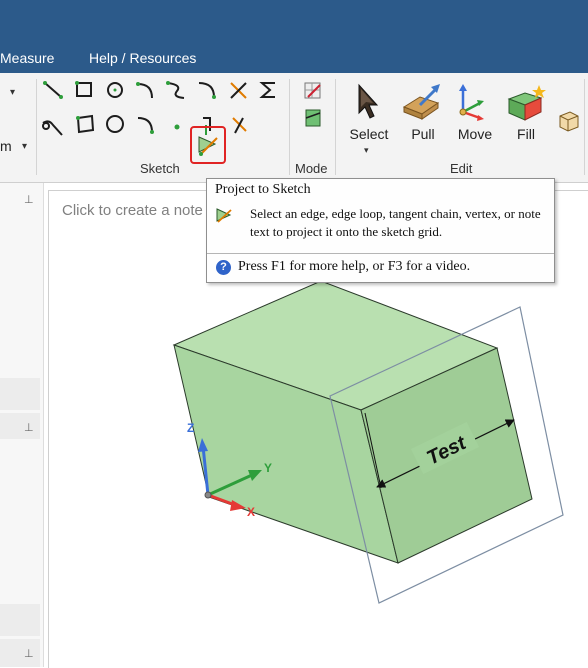 The image size is (588, 668). What do you see at coordinates (251, 512) in the screenshot?
I see `axis-x-label: X` at bounding box center [251, 512].